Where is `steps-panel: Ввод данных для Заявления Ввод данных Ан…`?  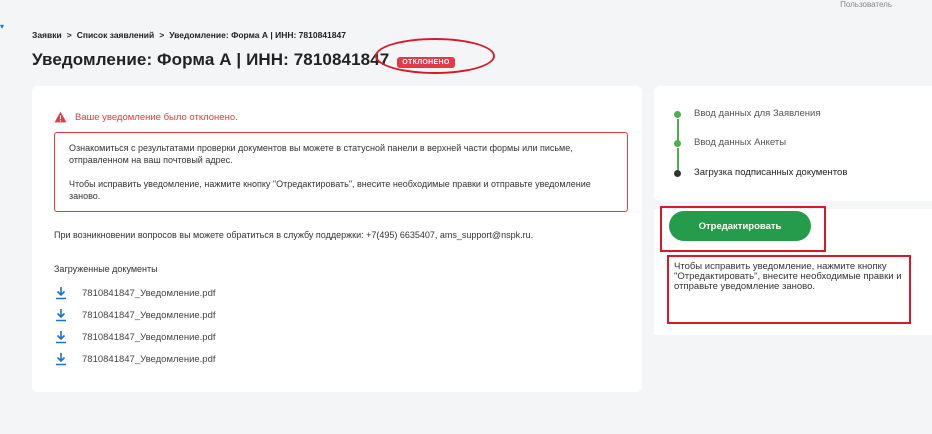 steps-panel: Ввод данных для Заявления Ввод данных Ан… is located at coordinates (793, 143).